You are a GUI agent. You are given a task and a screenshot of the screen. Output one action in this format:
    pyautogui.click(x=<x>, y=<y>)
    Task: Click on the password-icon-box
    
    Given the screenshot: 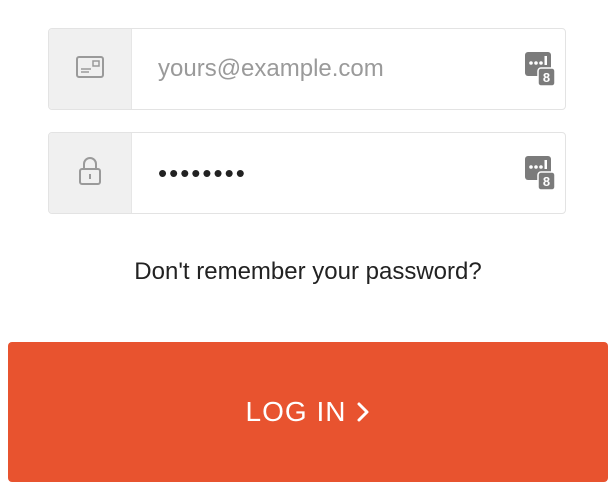 What is the action you would take?
    pyautogui.click(x=90, y=173)
    